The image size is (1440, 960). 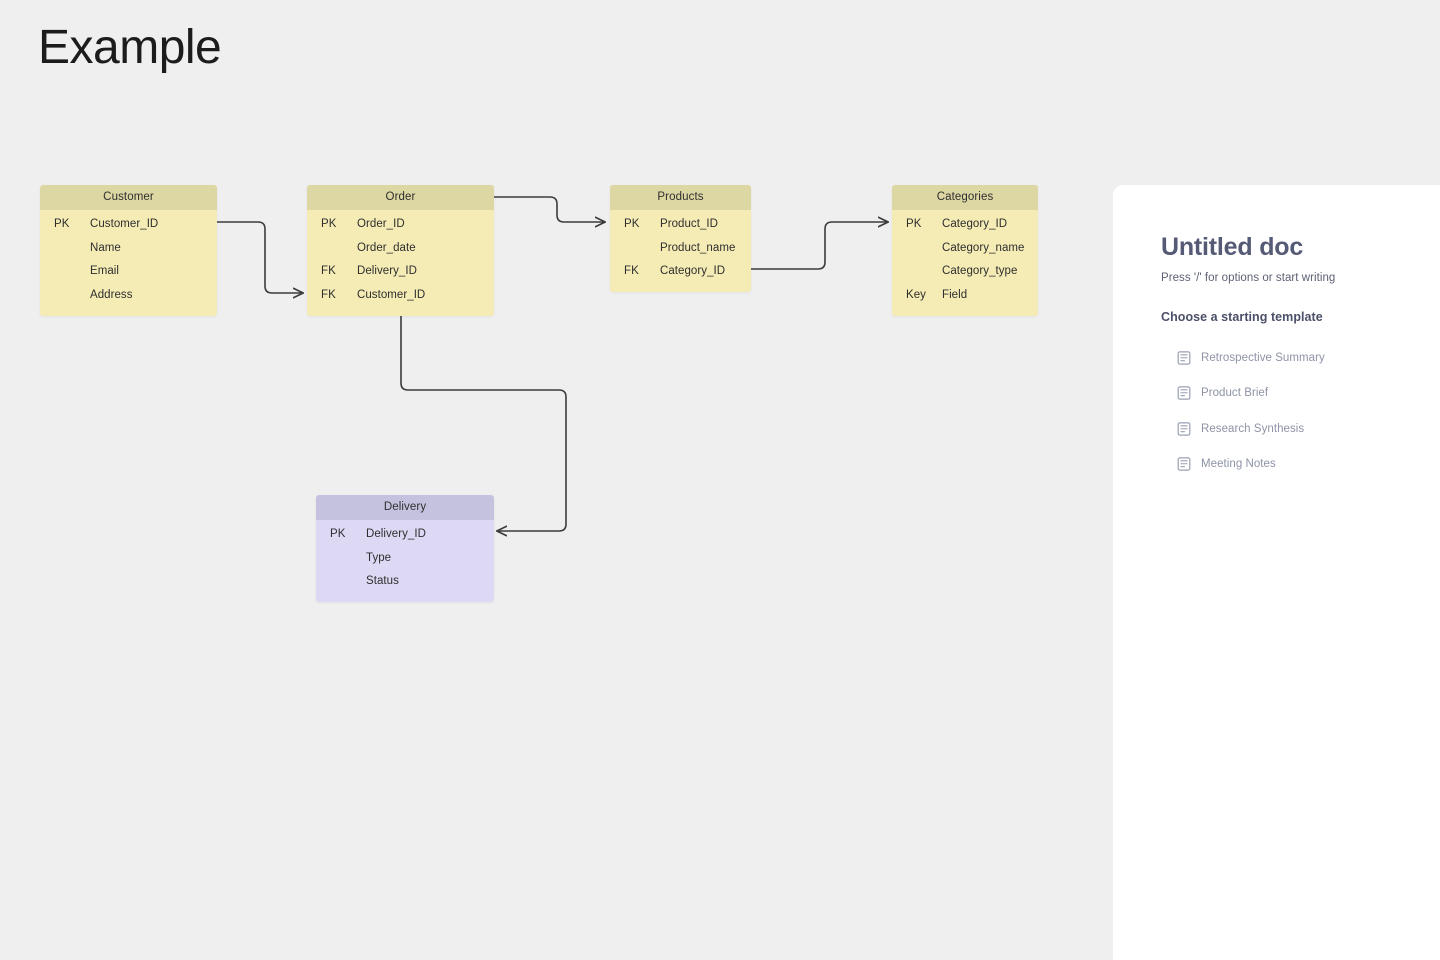 I want to click on document-placeholder-hint: Press '/' for options or start writing, so click(x=1248, y=278).